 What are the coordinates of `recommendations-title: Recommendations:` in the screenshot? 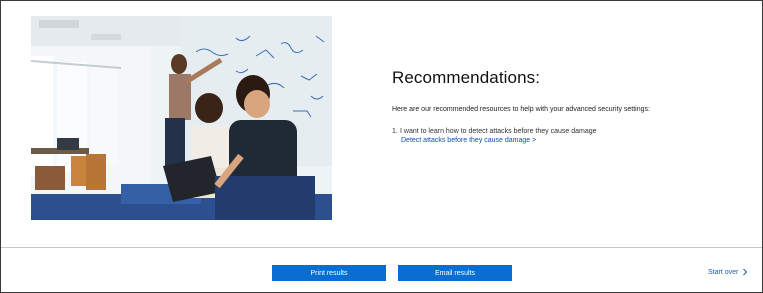 It's located at (466, 77).